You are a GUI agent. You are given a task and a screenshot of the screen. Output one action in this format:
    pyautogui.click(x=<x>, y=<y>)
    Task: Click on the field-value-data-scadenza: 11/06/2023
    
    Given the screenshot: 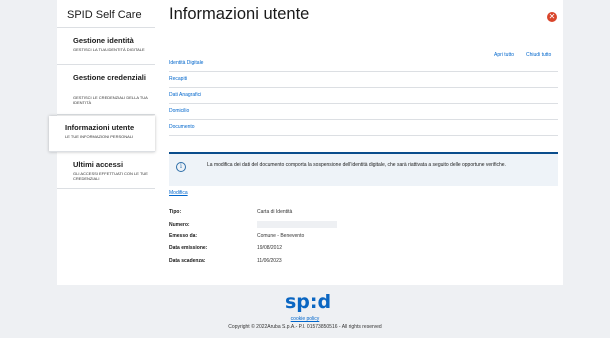 What is the action you would take?
    pyautogui.click(x=269, y=261)
    